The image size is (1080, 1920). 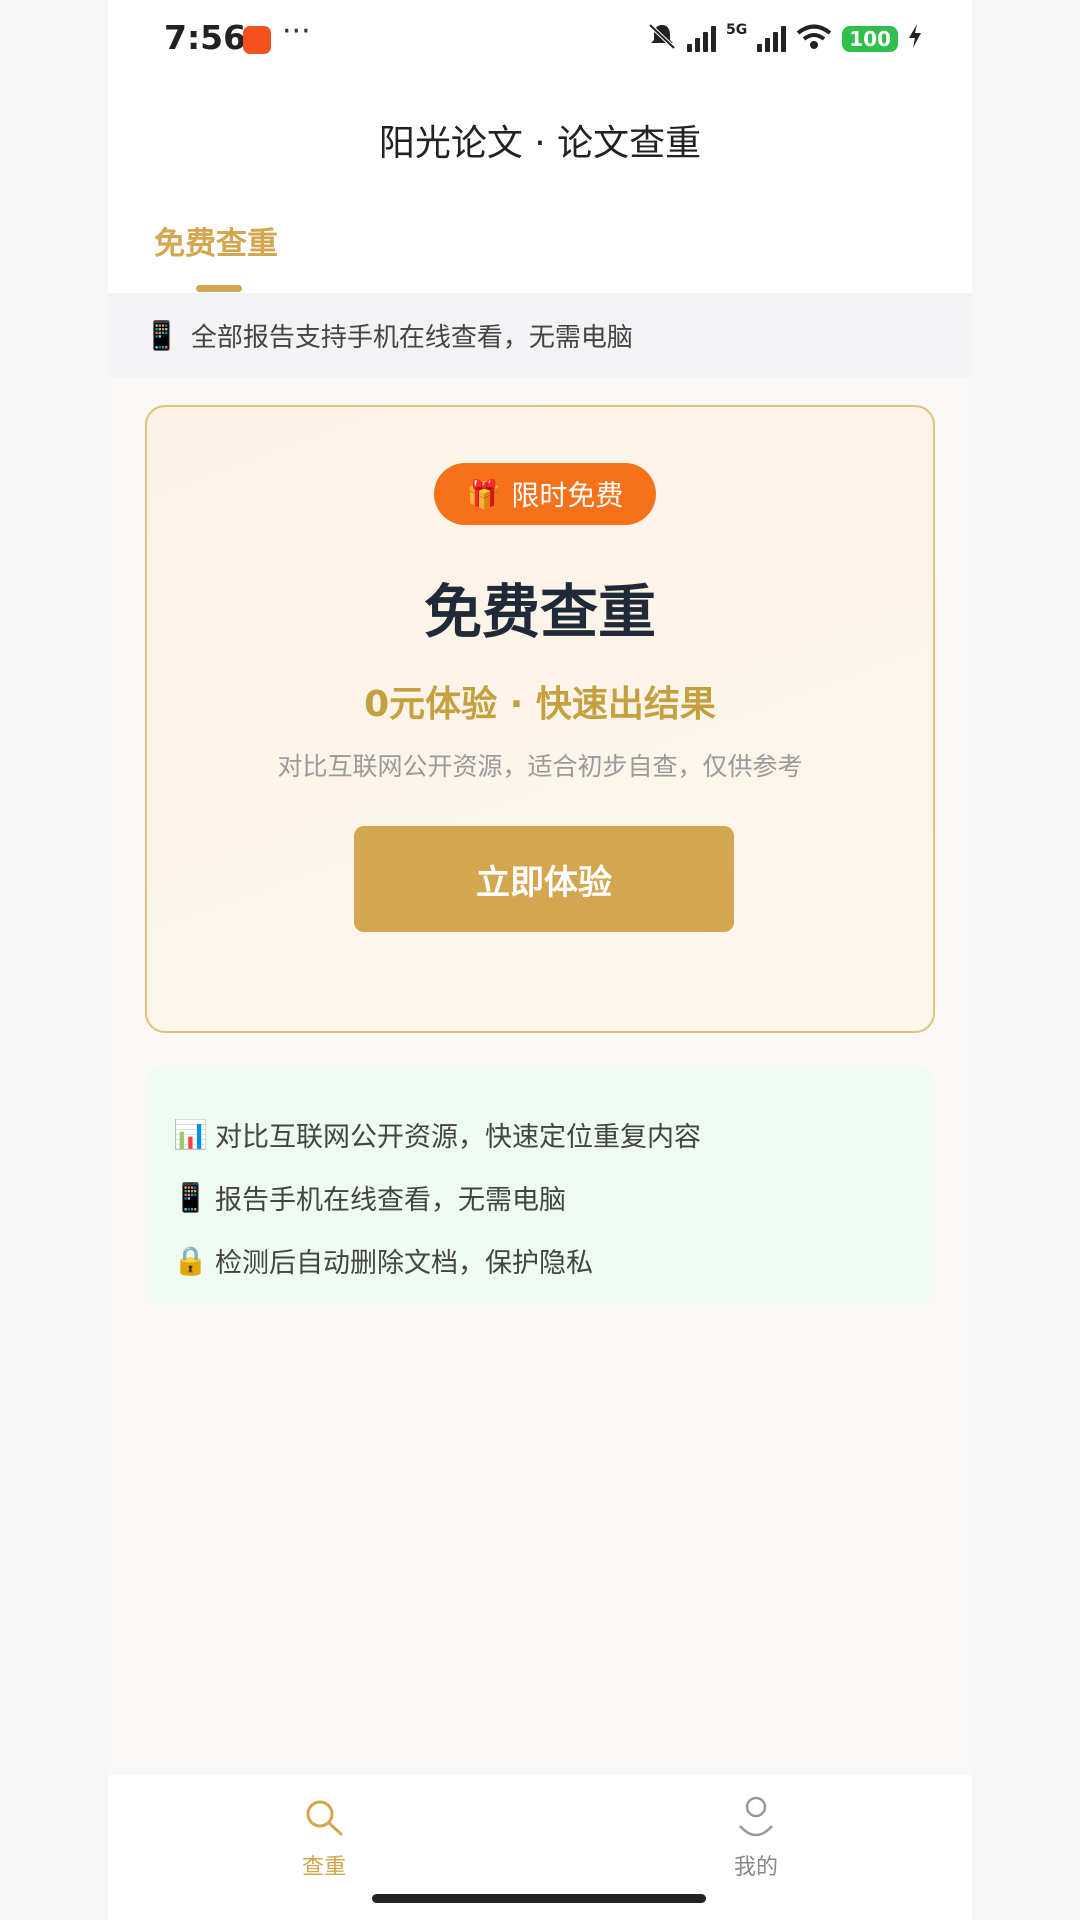 I want to click on tab-free-check: 免费查重, so click(x=216, y=240).